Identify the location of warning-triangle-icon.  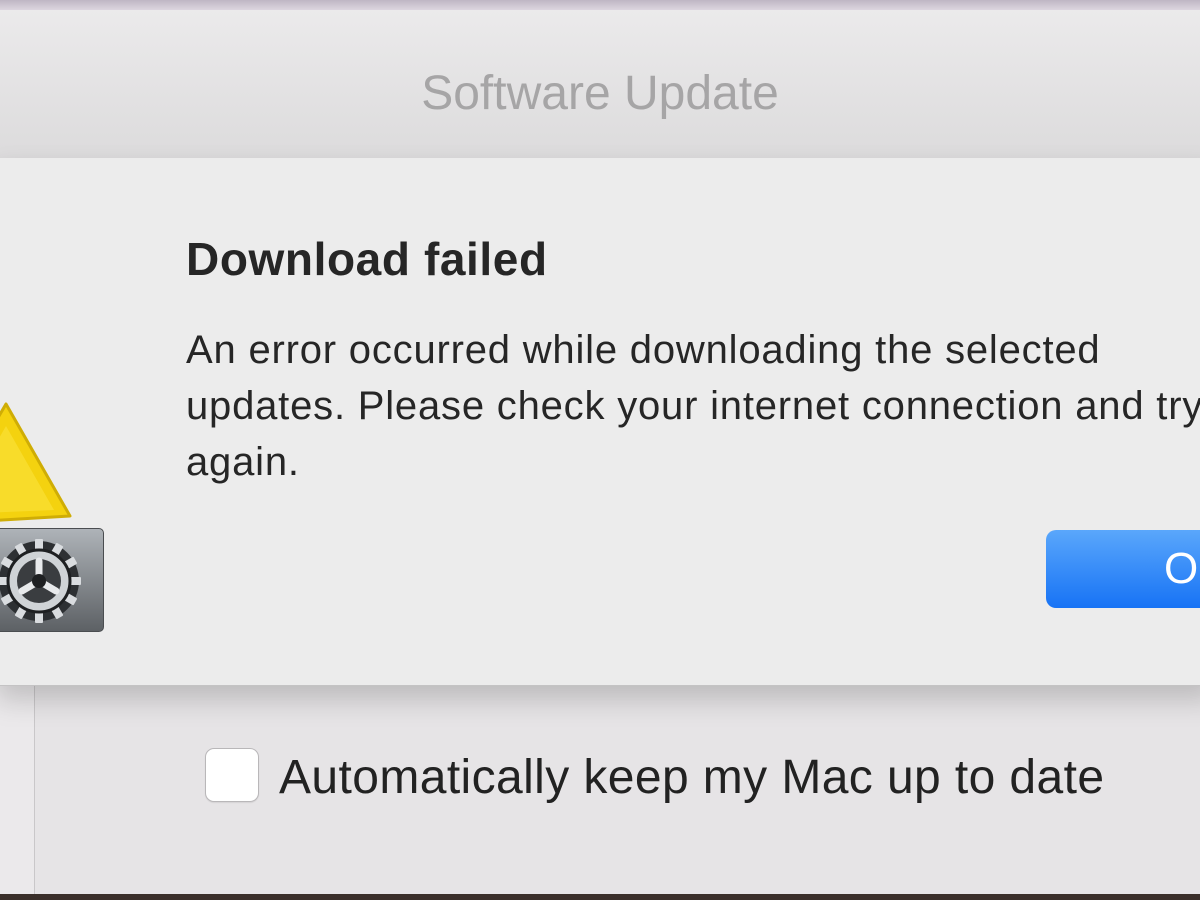
(36, 462).